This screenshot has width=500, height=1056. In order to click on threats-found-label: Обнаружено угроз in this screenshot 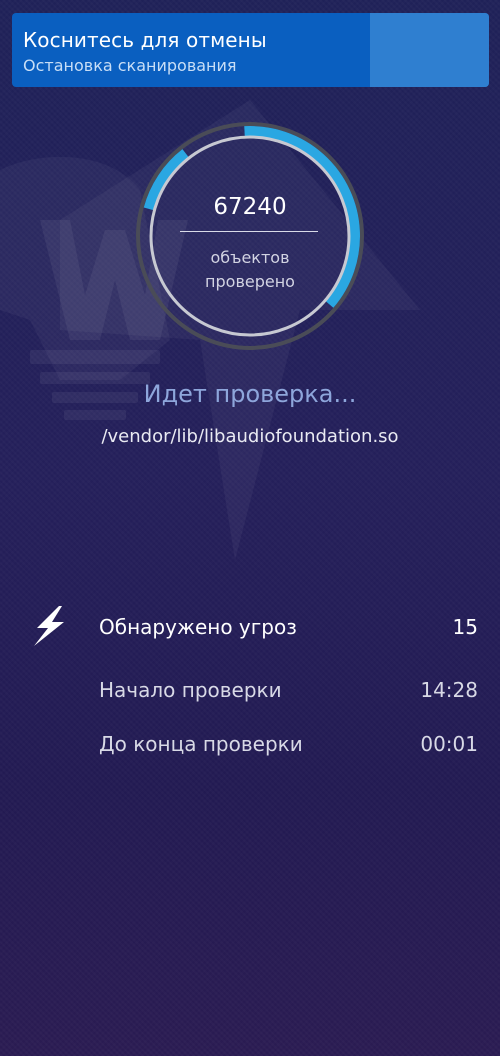, I will do `click(198, 627)`.